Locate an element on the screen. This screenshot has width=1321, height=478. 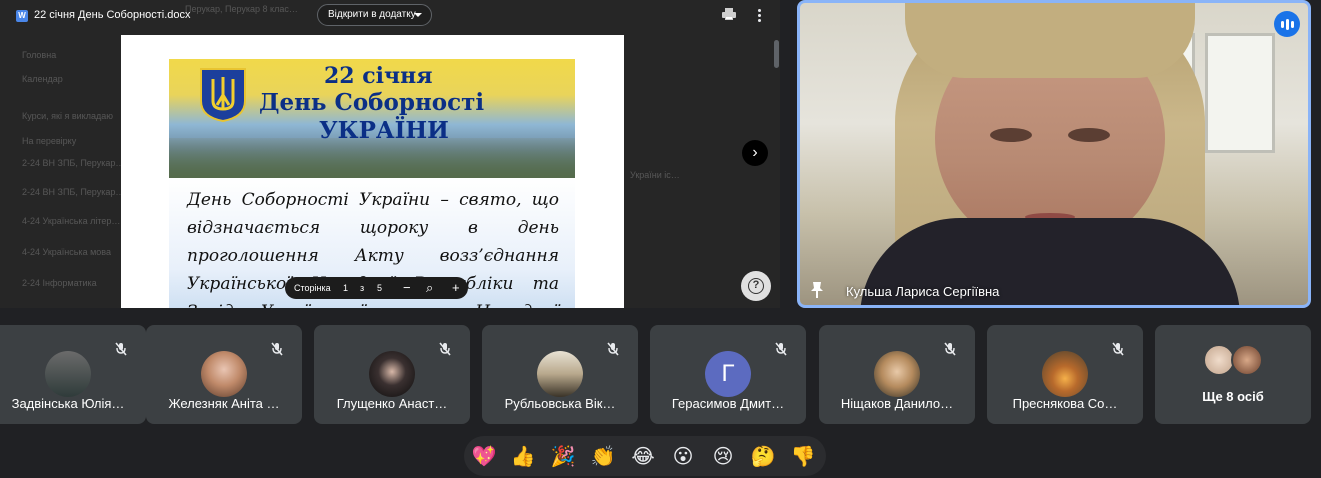
avatar-initial: Г is located at coordinates (728, 374).